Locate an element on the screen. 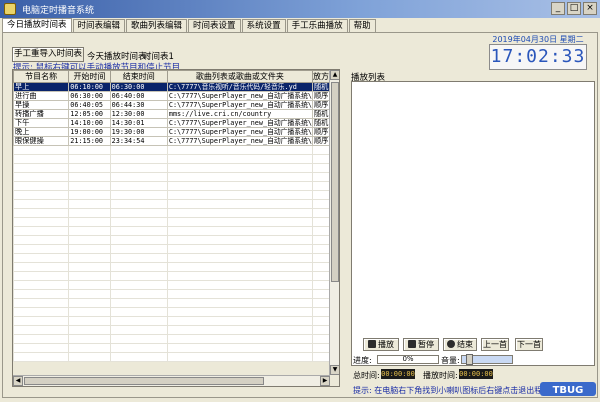  col-header-start: 开始时间 is located at coordinates (89, 76).